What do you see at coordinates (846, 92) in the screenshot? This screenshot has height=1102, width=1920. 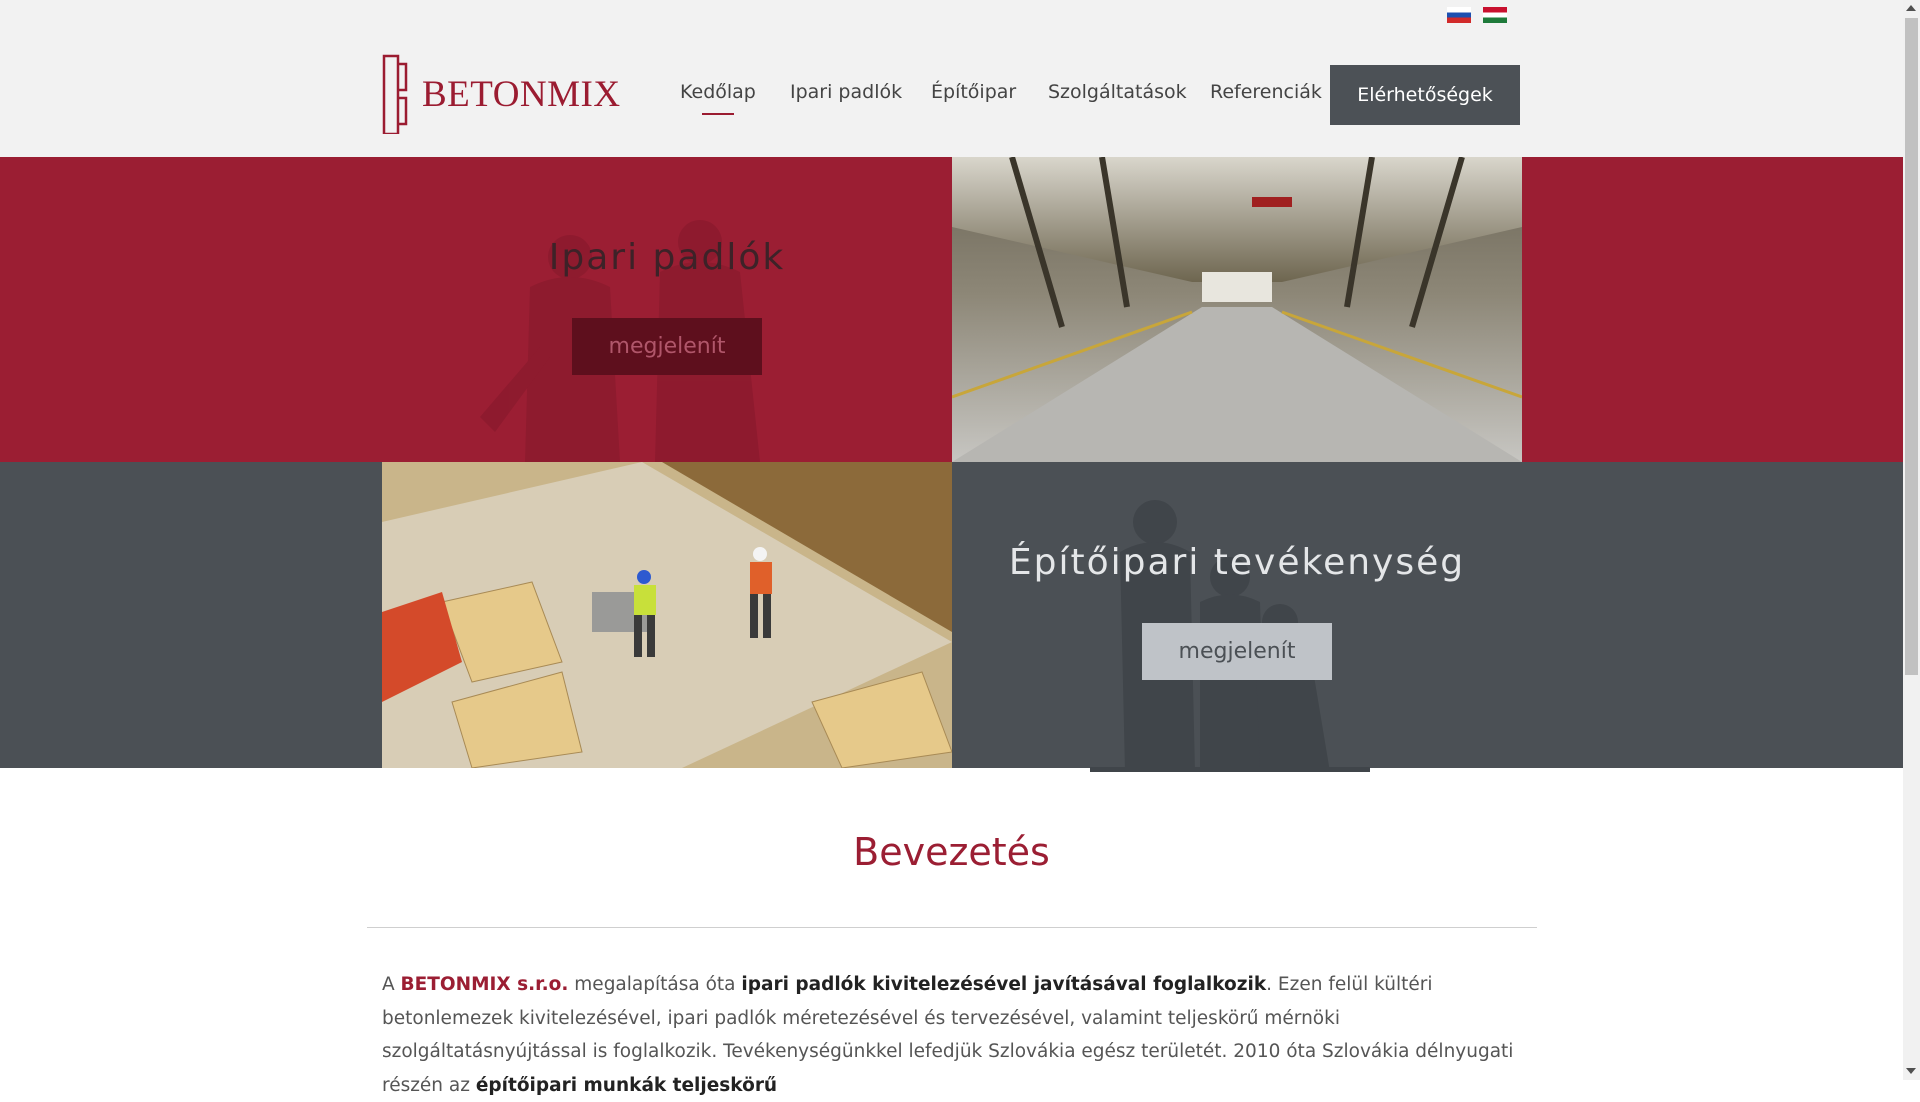 I see `nav-item-industrial-floors: Ipari padlók` at bounding box center [846, 92].